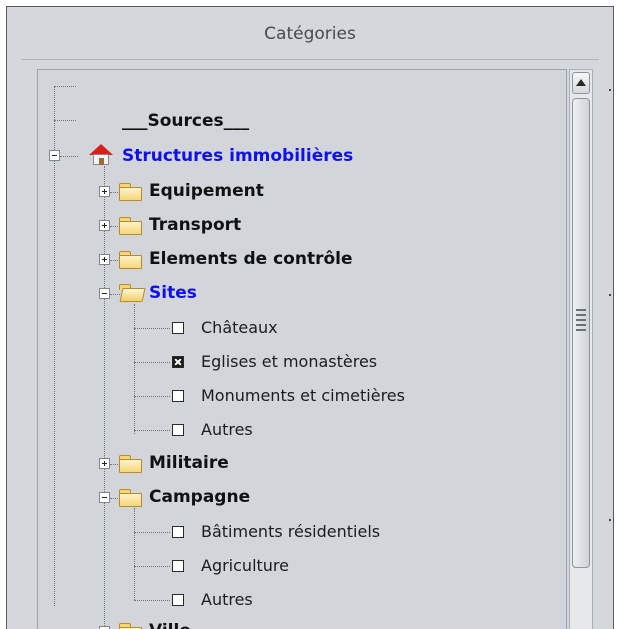 The height and width of the screenshot is (629, 619). Describe the element at coordinates (581, 333) in the screenshot. I see `scroll-thumb` at that location.